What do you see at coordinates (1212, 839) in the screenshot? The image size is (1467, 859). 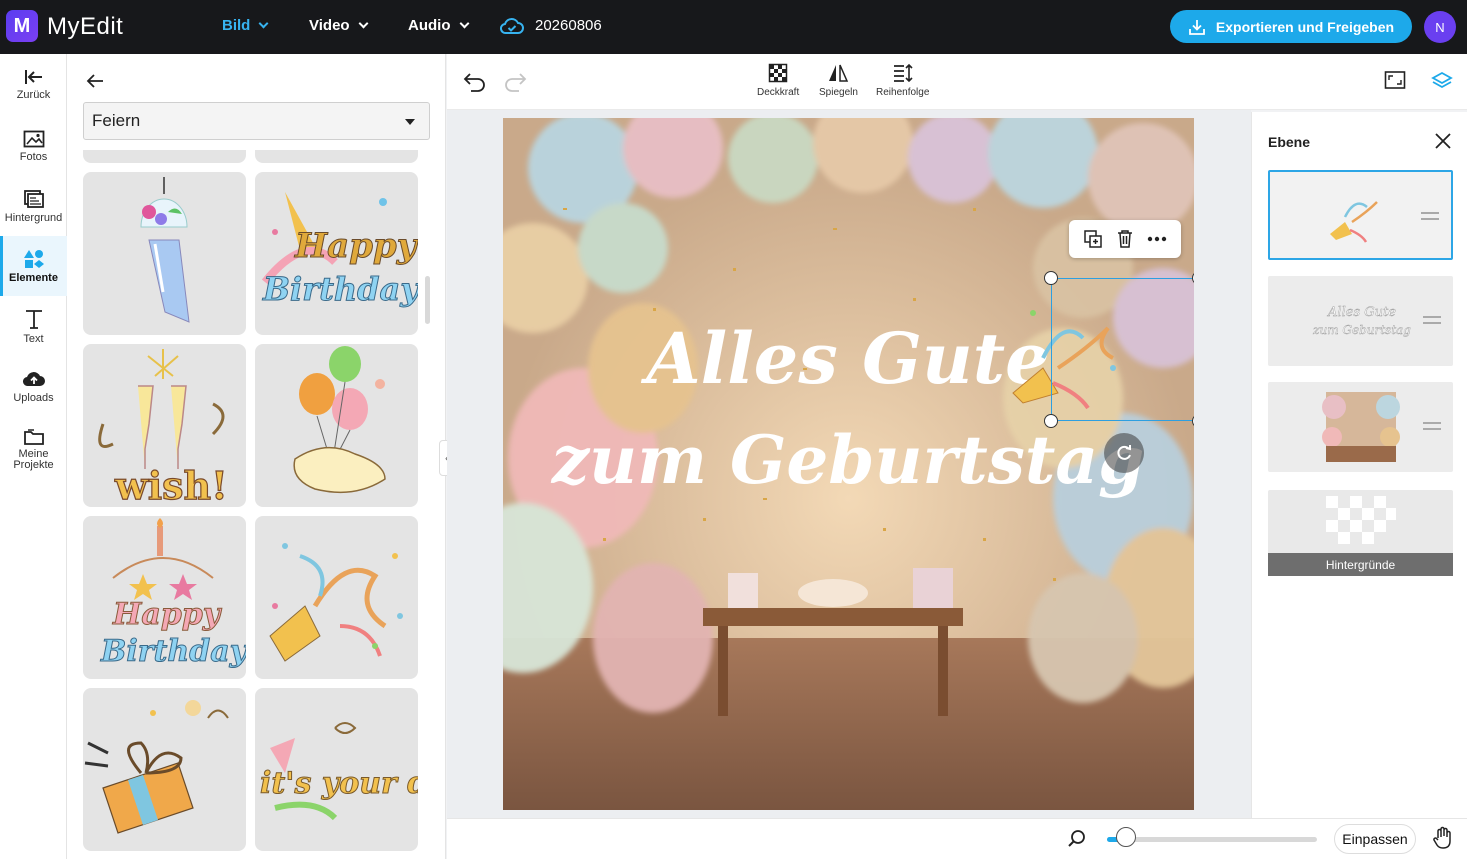 I see `zoom-slider` at bounding box center [1212, 839].